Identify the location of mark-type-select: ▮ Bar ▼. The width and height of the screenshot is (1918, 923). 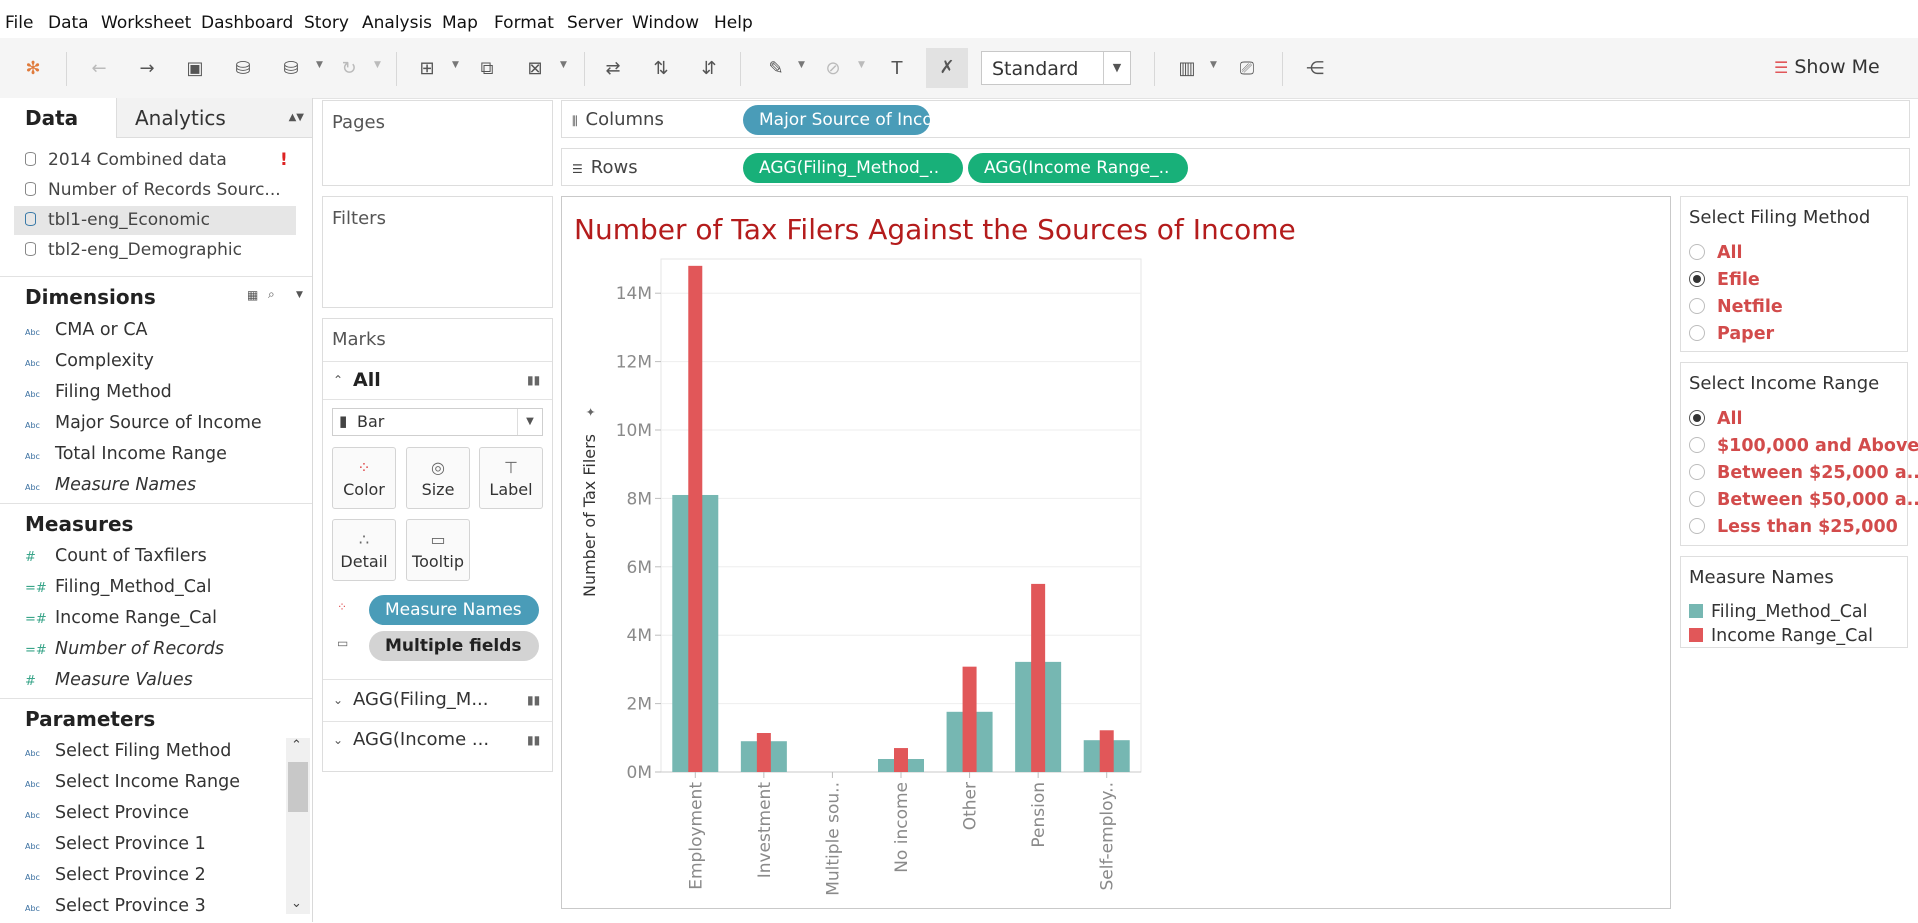
(437, 422).